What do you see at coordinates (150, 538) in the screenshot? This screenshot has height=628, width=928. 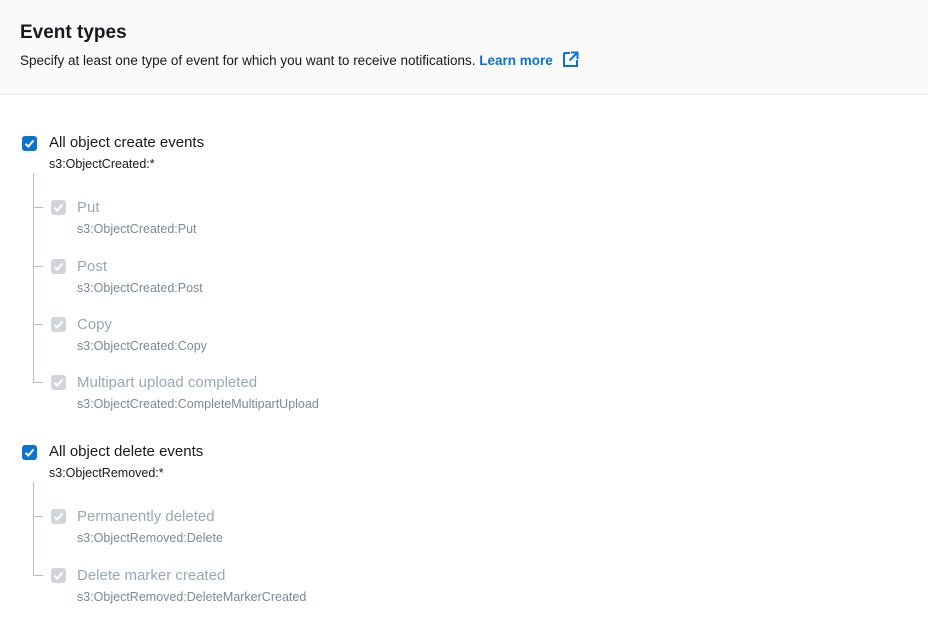 I see `permanently-deleted-code: s3:ObjectRemoved:Delete` at bounding box center [150, 538].